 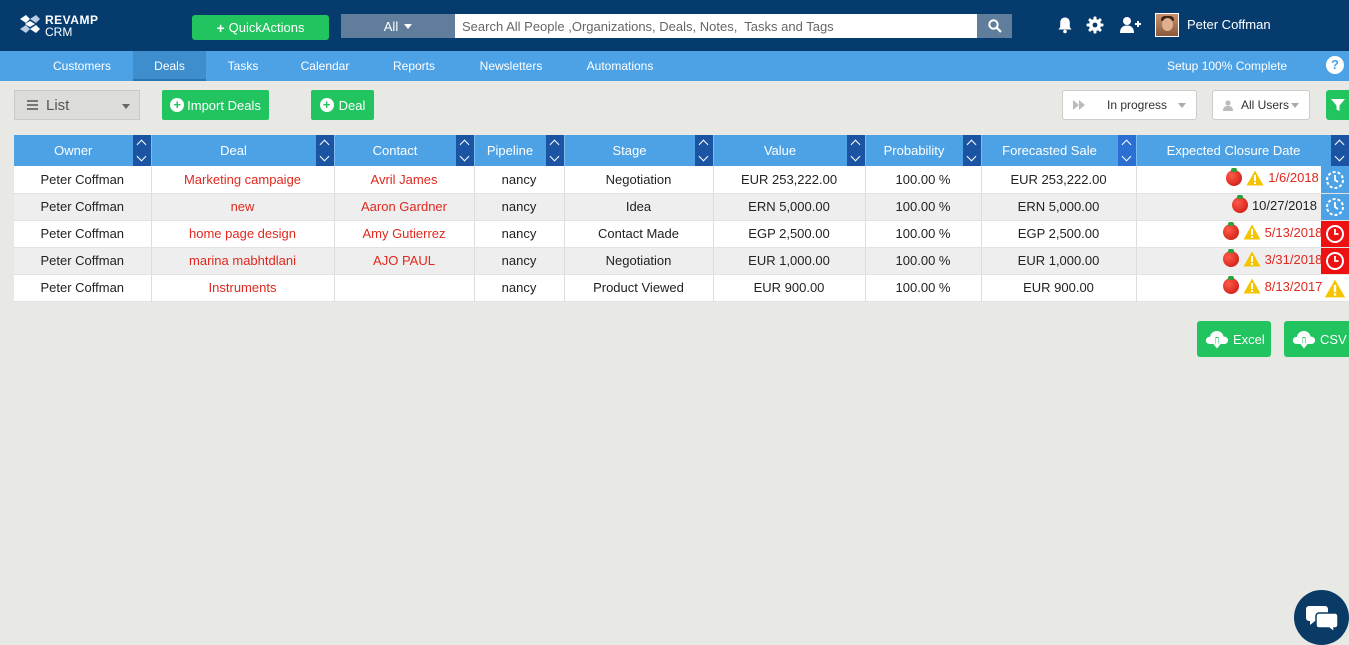 What do you see at coordinates (243, 180) in the screenshot?
I see `cell-deal-link: Marketing campaige` at bounding box center [243, 180].